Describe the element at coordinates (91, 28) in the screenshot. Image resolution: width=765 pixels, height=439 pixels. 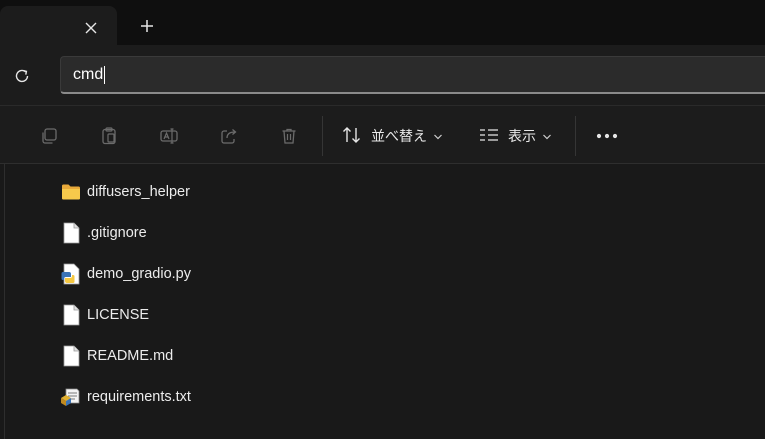
I see `close-tab-icon` at that location.